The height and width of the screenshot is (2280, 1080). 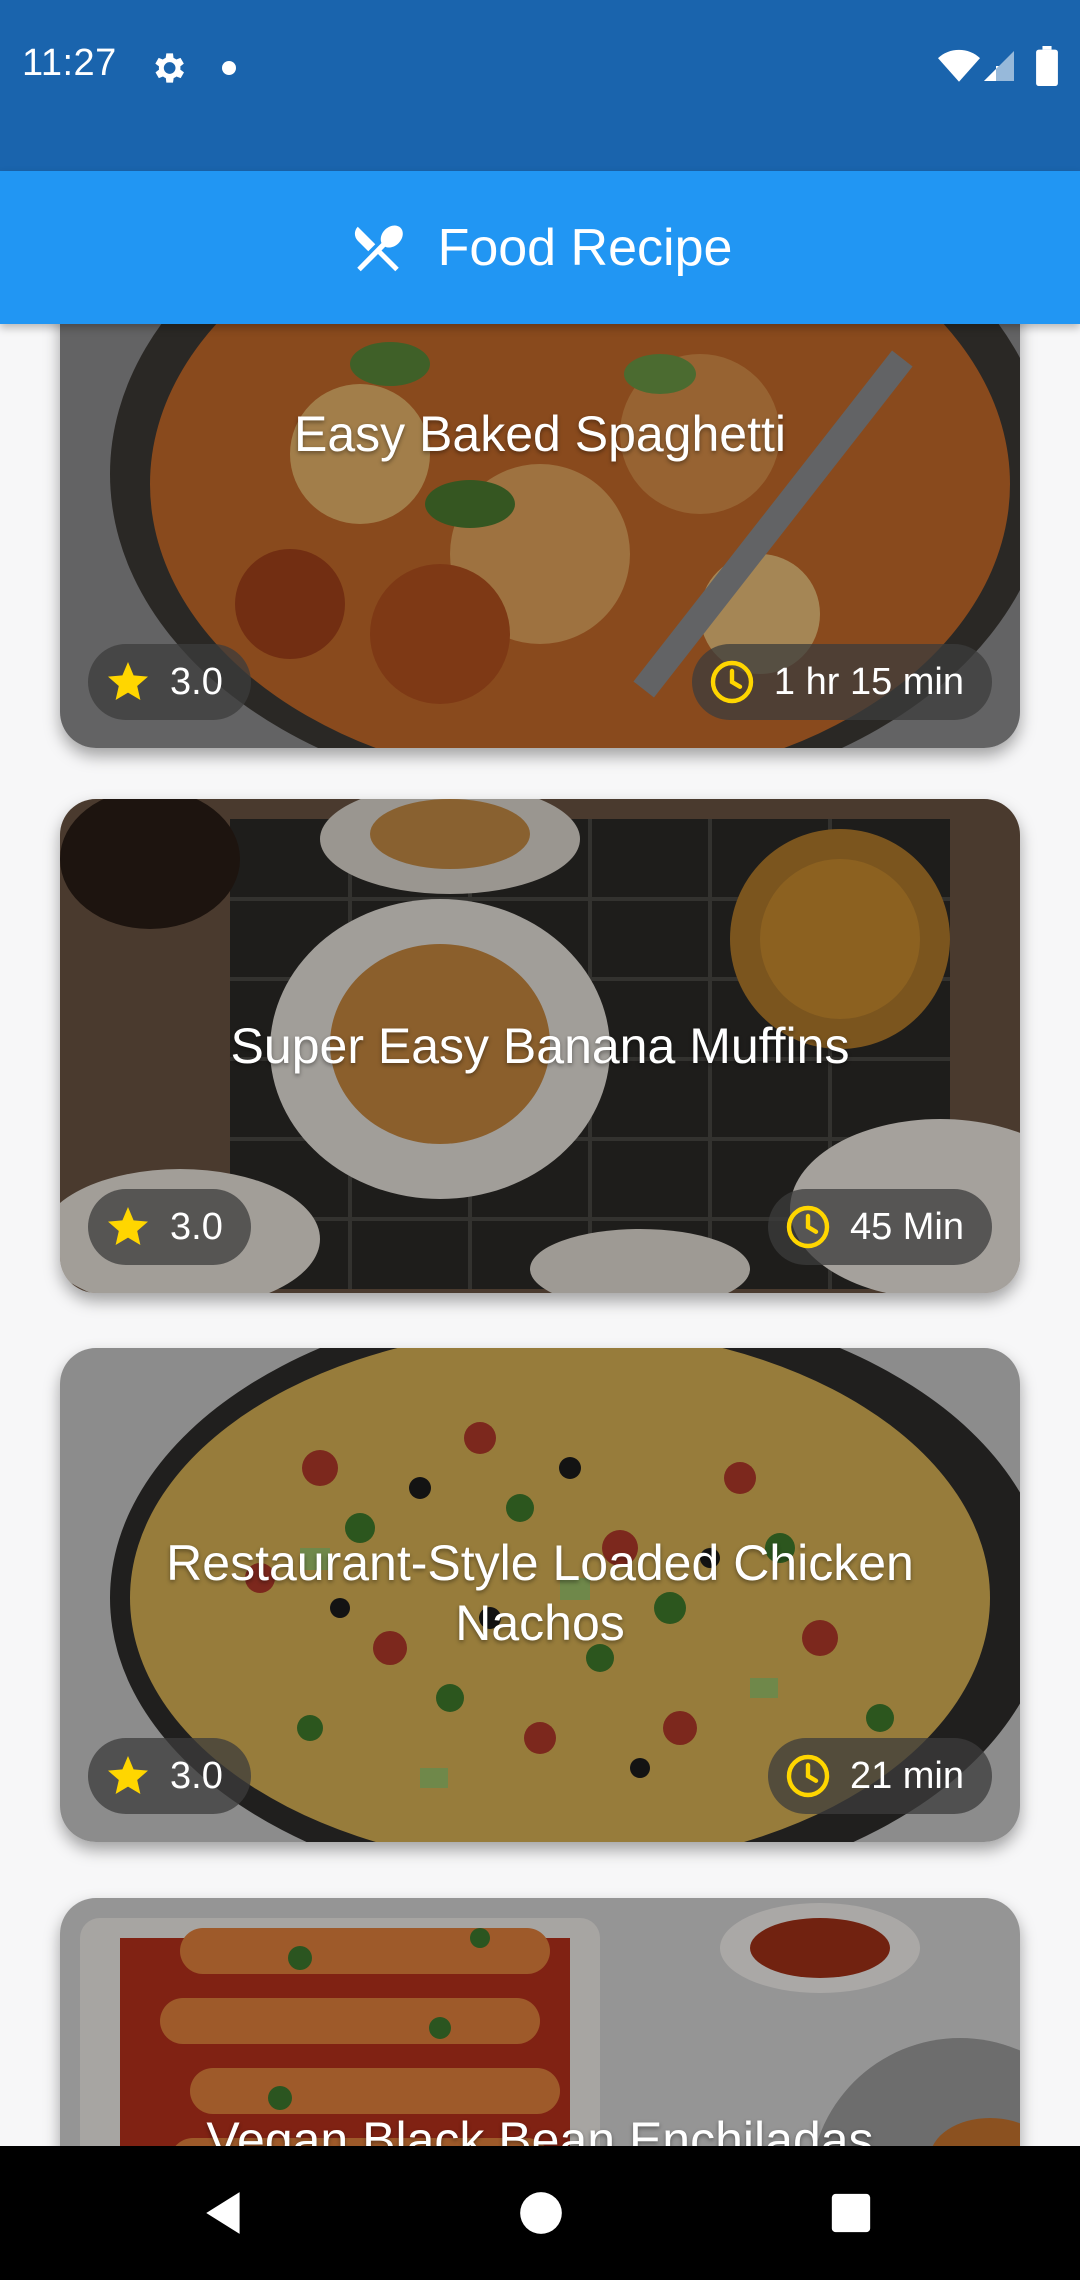 I want to click on time-badge: 21 min, so click(x=879, y=1776).